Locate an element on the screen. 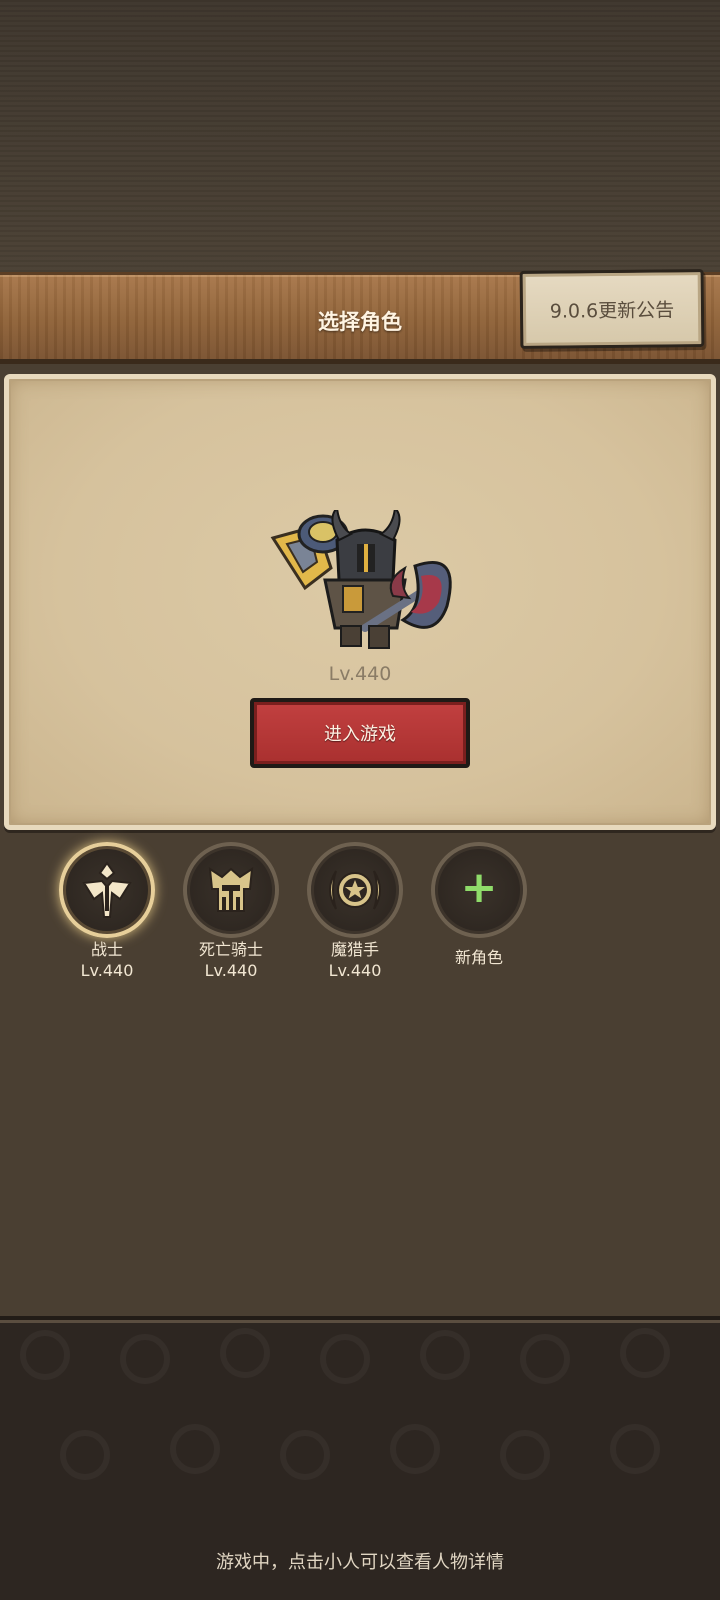  character-name: 魔猎手 is located at coordinates (354, 949).